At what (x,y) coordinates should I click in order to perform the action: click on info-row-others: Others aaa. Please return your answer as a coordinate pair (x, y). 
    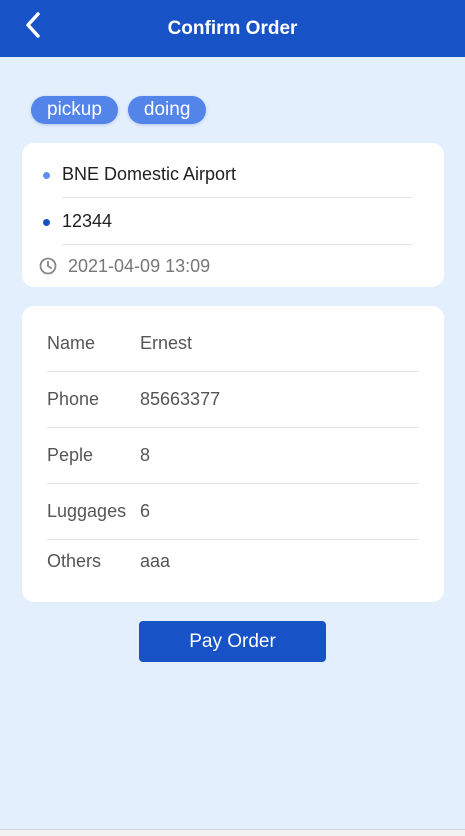
    Looking at the image, I should click on (233, 561).